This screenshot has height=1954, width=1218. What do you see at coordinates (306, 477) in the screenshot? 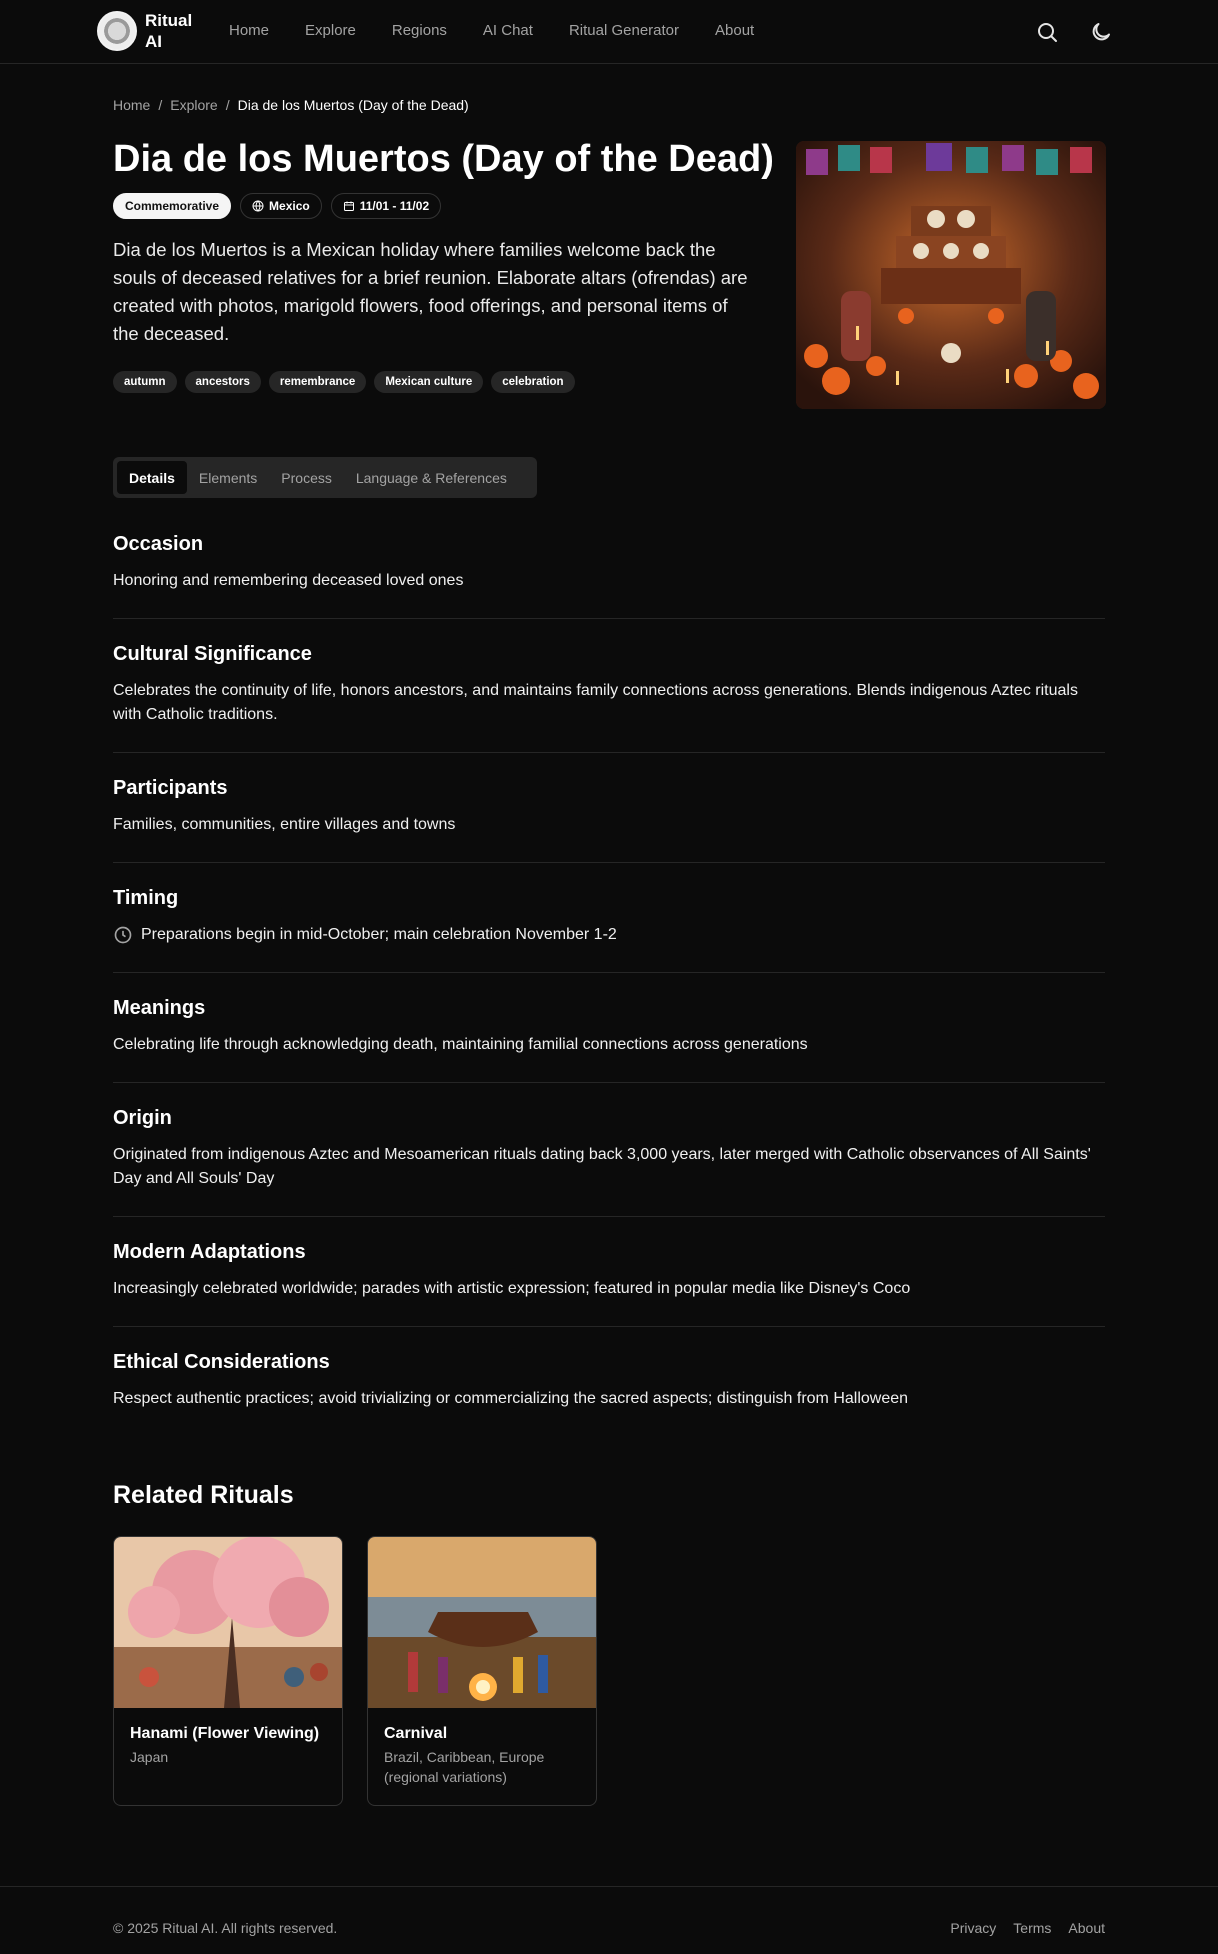
I see `tab-process: Process` at bounding box center [306, 477].